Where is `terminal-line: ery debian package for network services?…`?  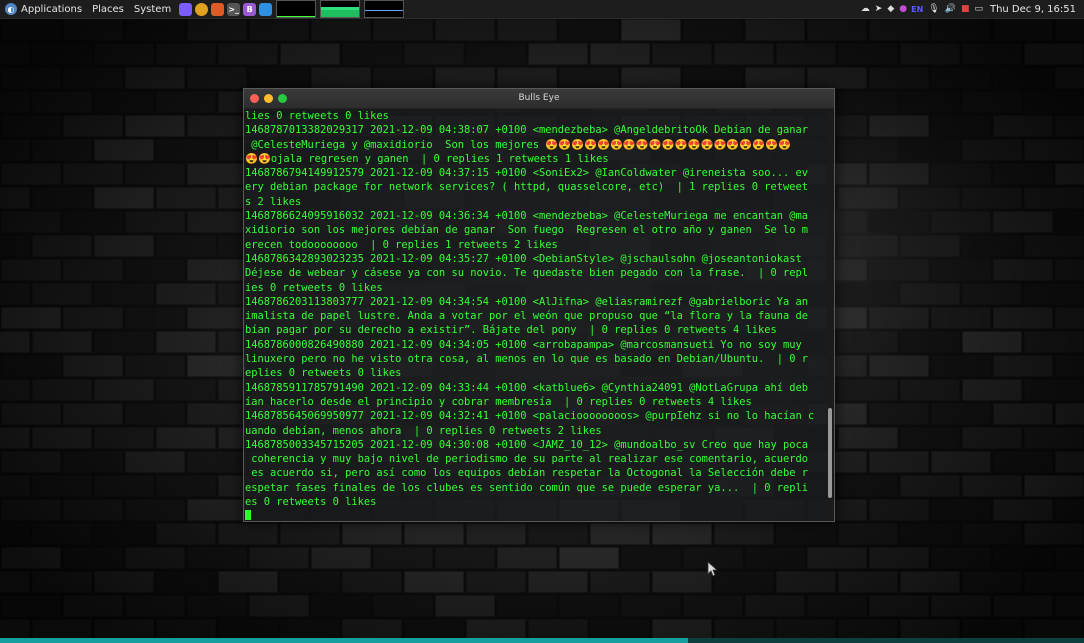
terminal-line: ery debian package for network services?… is located at coordinates (527, 187).